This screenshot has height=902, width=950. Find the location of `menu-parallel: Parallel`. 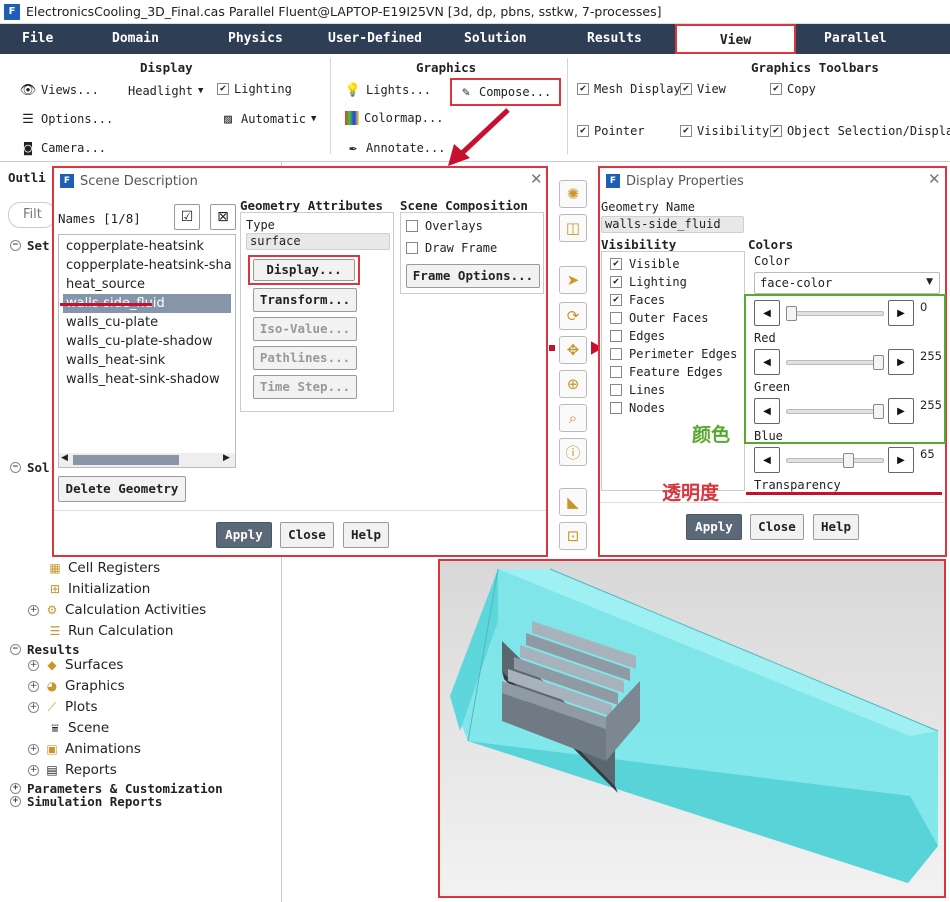

menu-parallel: Parallel is located at coordinates (855, 39).